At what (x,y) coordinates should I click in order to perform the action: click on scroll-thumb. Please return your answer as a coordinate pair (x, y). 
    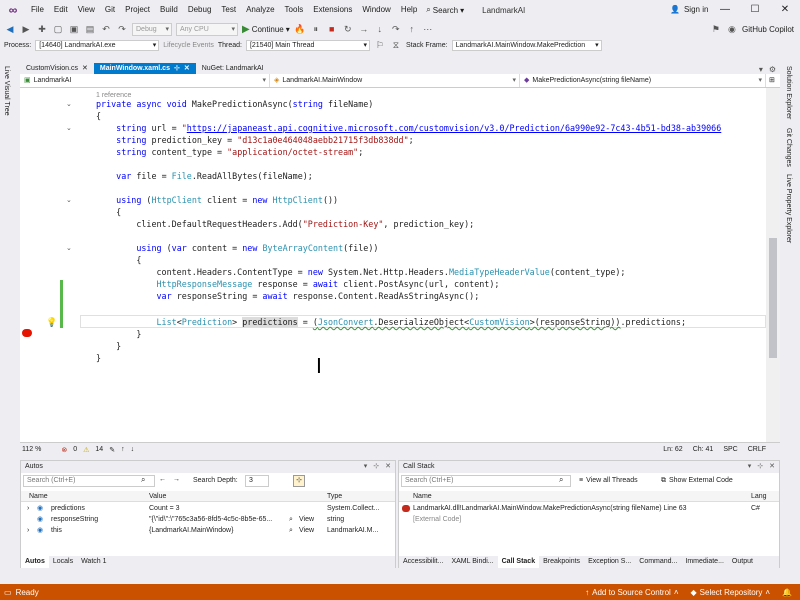
    Looking at the image, I should click on (773, 298).